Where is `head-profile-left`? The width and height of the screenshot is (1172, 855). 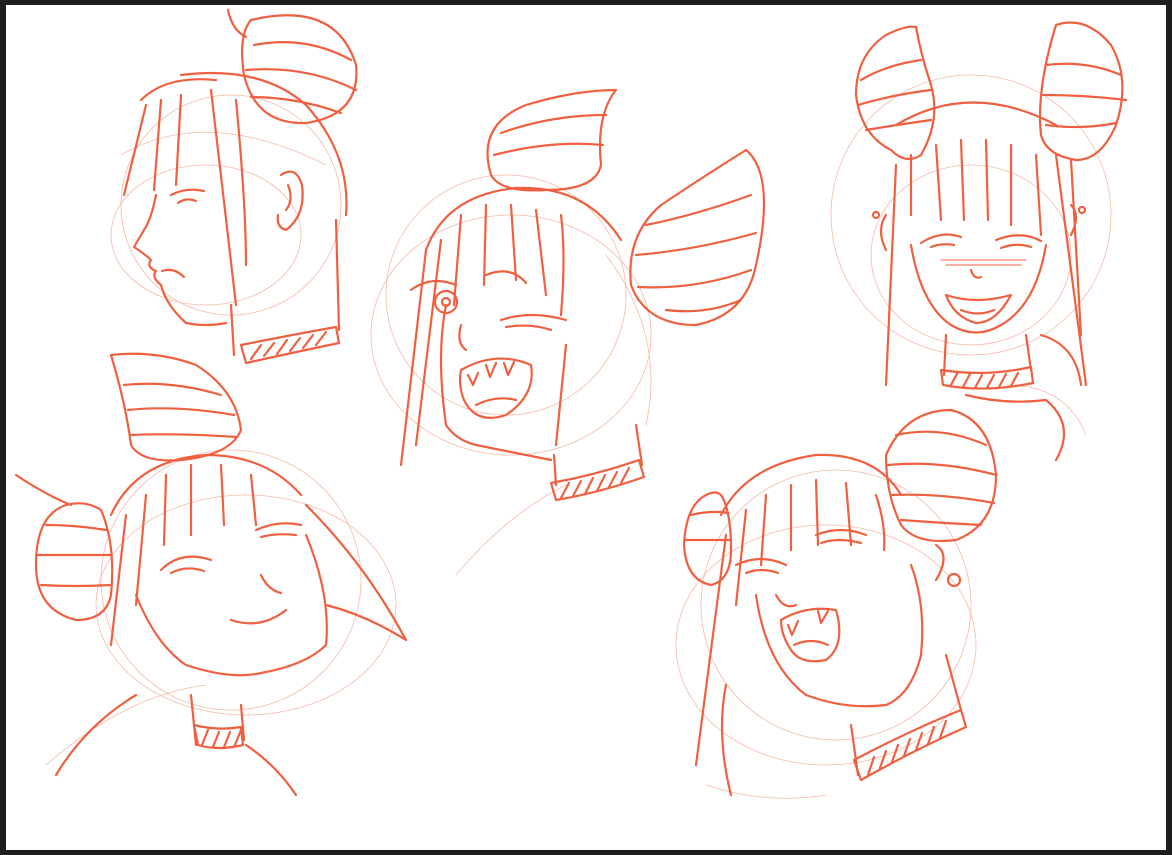 head-profile-left is located at coordinates (234, 186).